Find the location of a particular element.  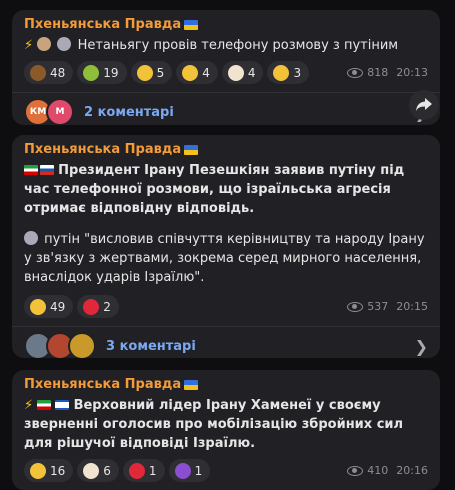

message-meta: 537 20:15 is located at coordinates (387, 306).